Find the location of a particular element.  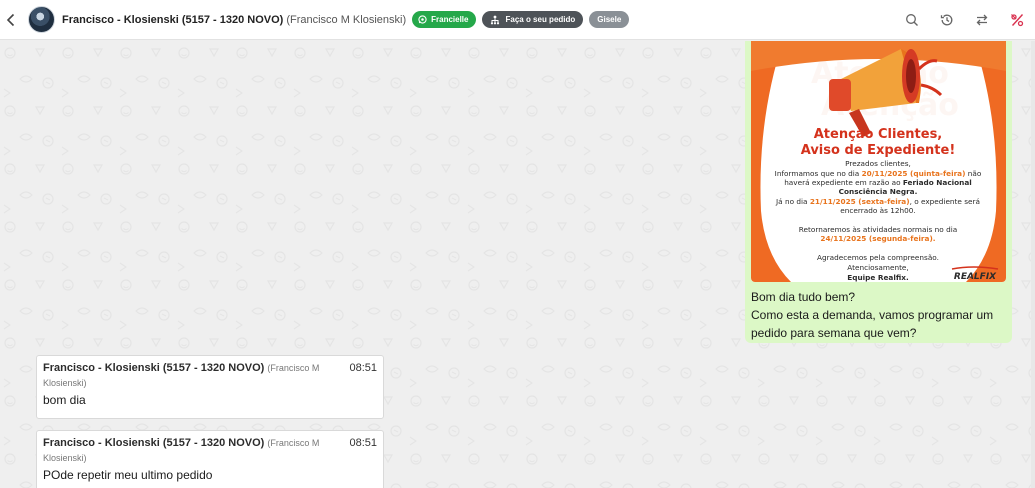

close-ticket-button is located at coordinates (1017, 20).